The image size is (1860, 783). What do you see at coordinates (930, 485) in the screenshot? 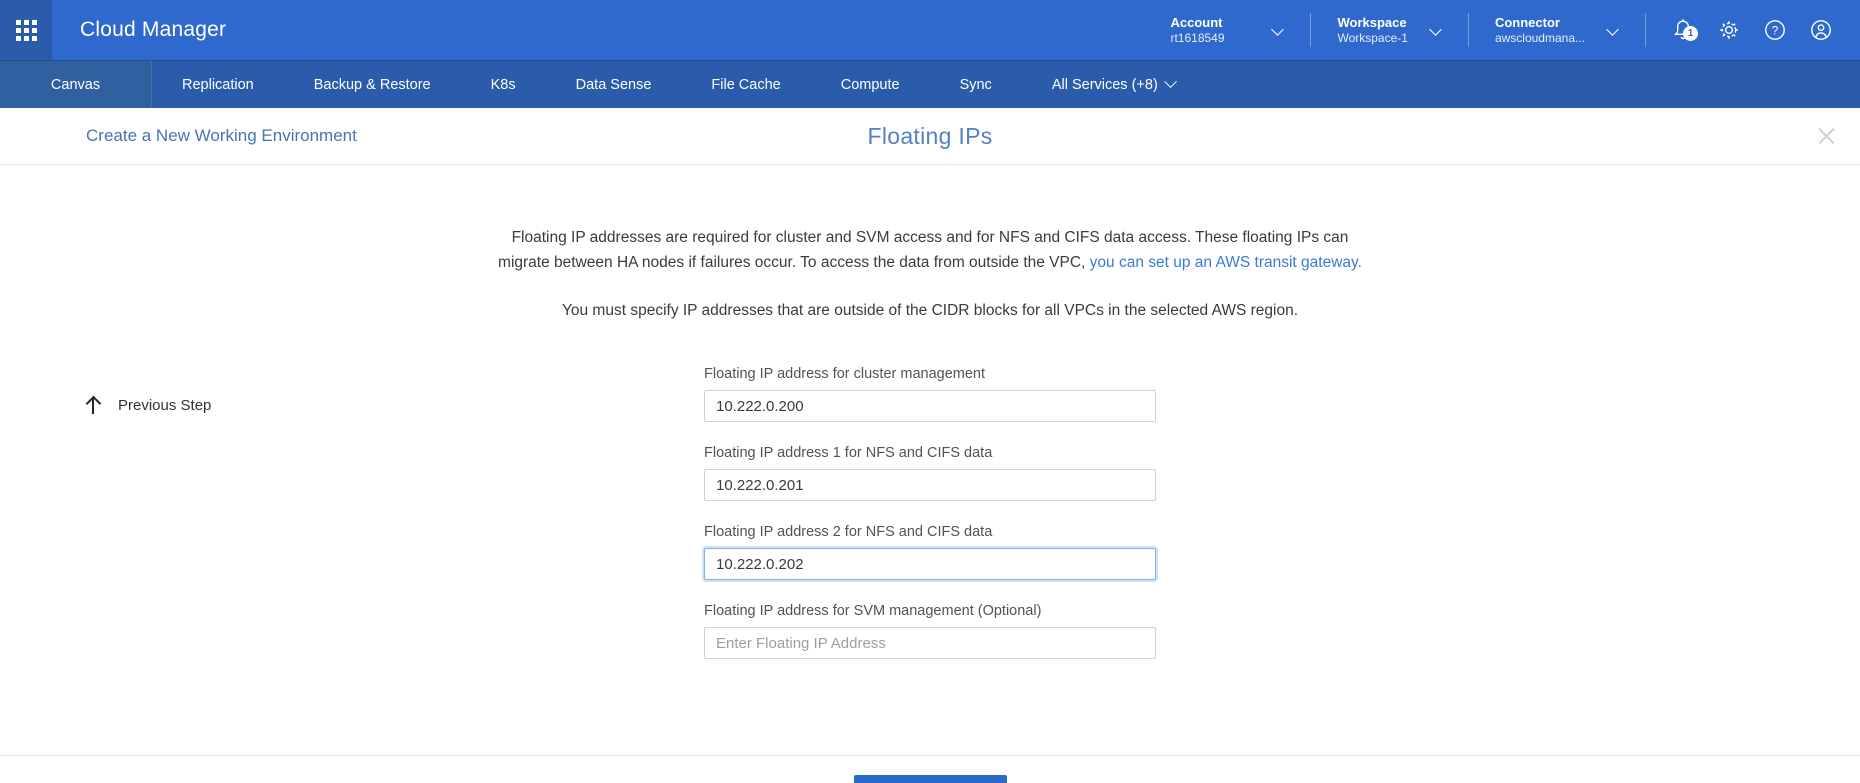
I see `nfs-cifs-ip-1-input` at bounding box center [930, 485].